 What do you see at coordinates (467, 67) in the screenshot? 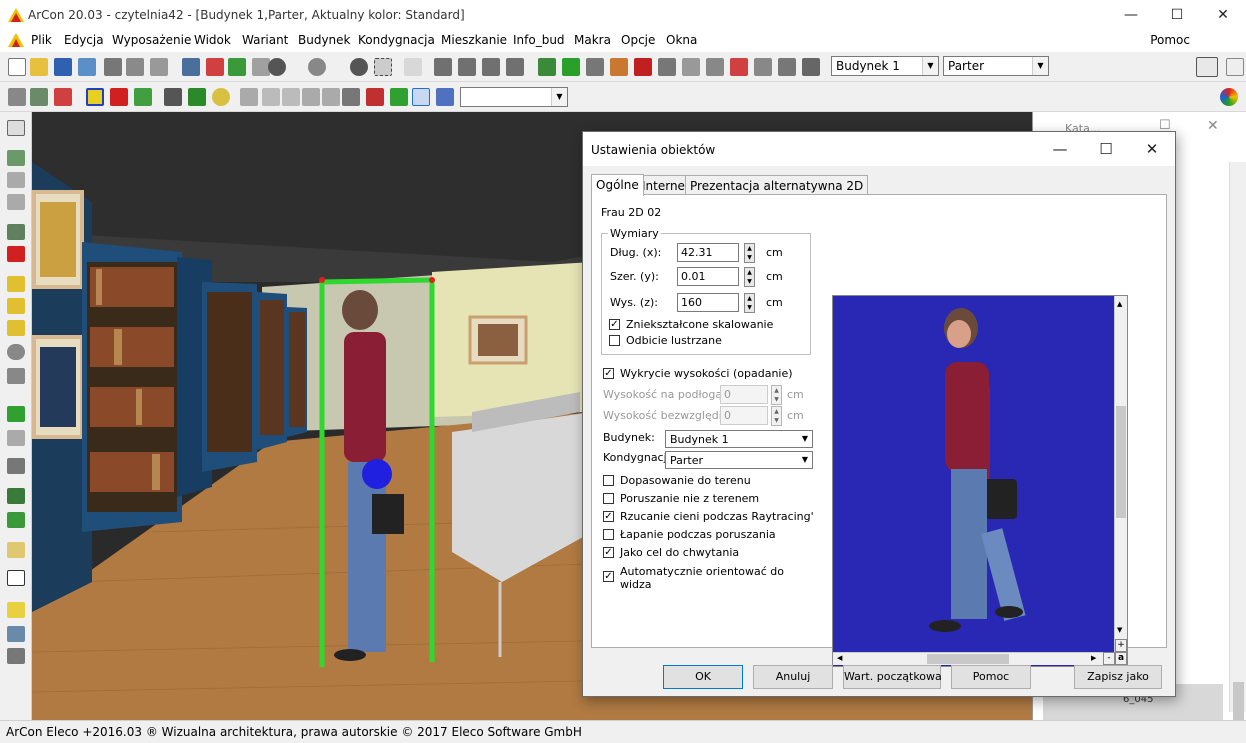
I see `wall-tool-2-icon` at bounding box center [467, 67].